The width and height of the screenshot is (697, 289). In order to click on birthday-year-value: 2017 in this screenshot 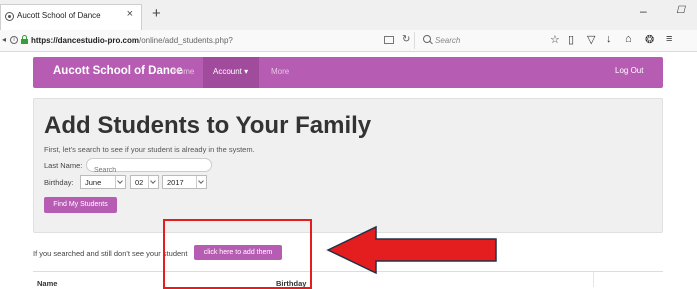, I will do `click(175, 182)`.